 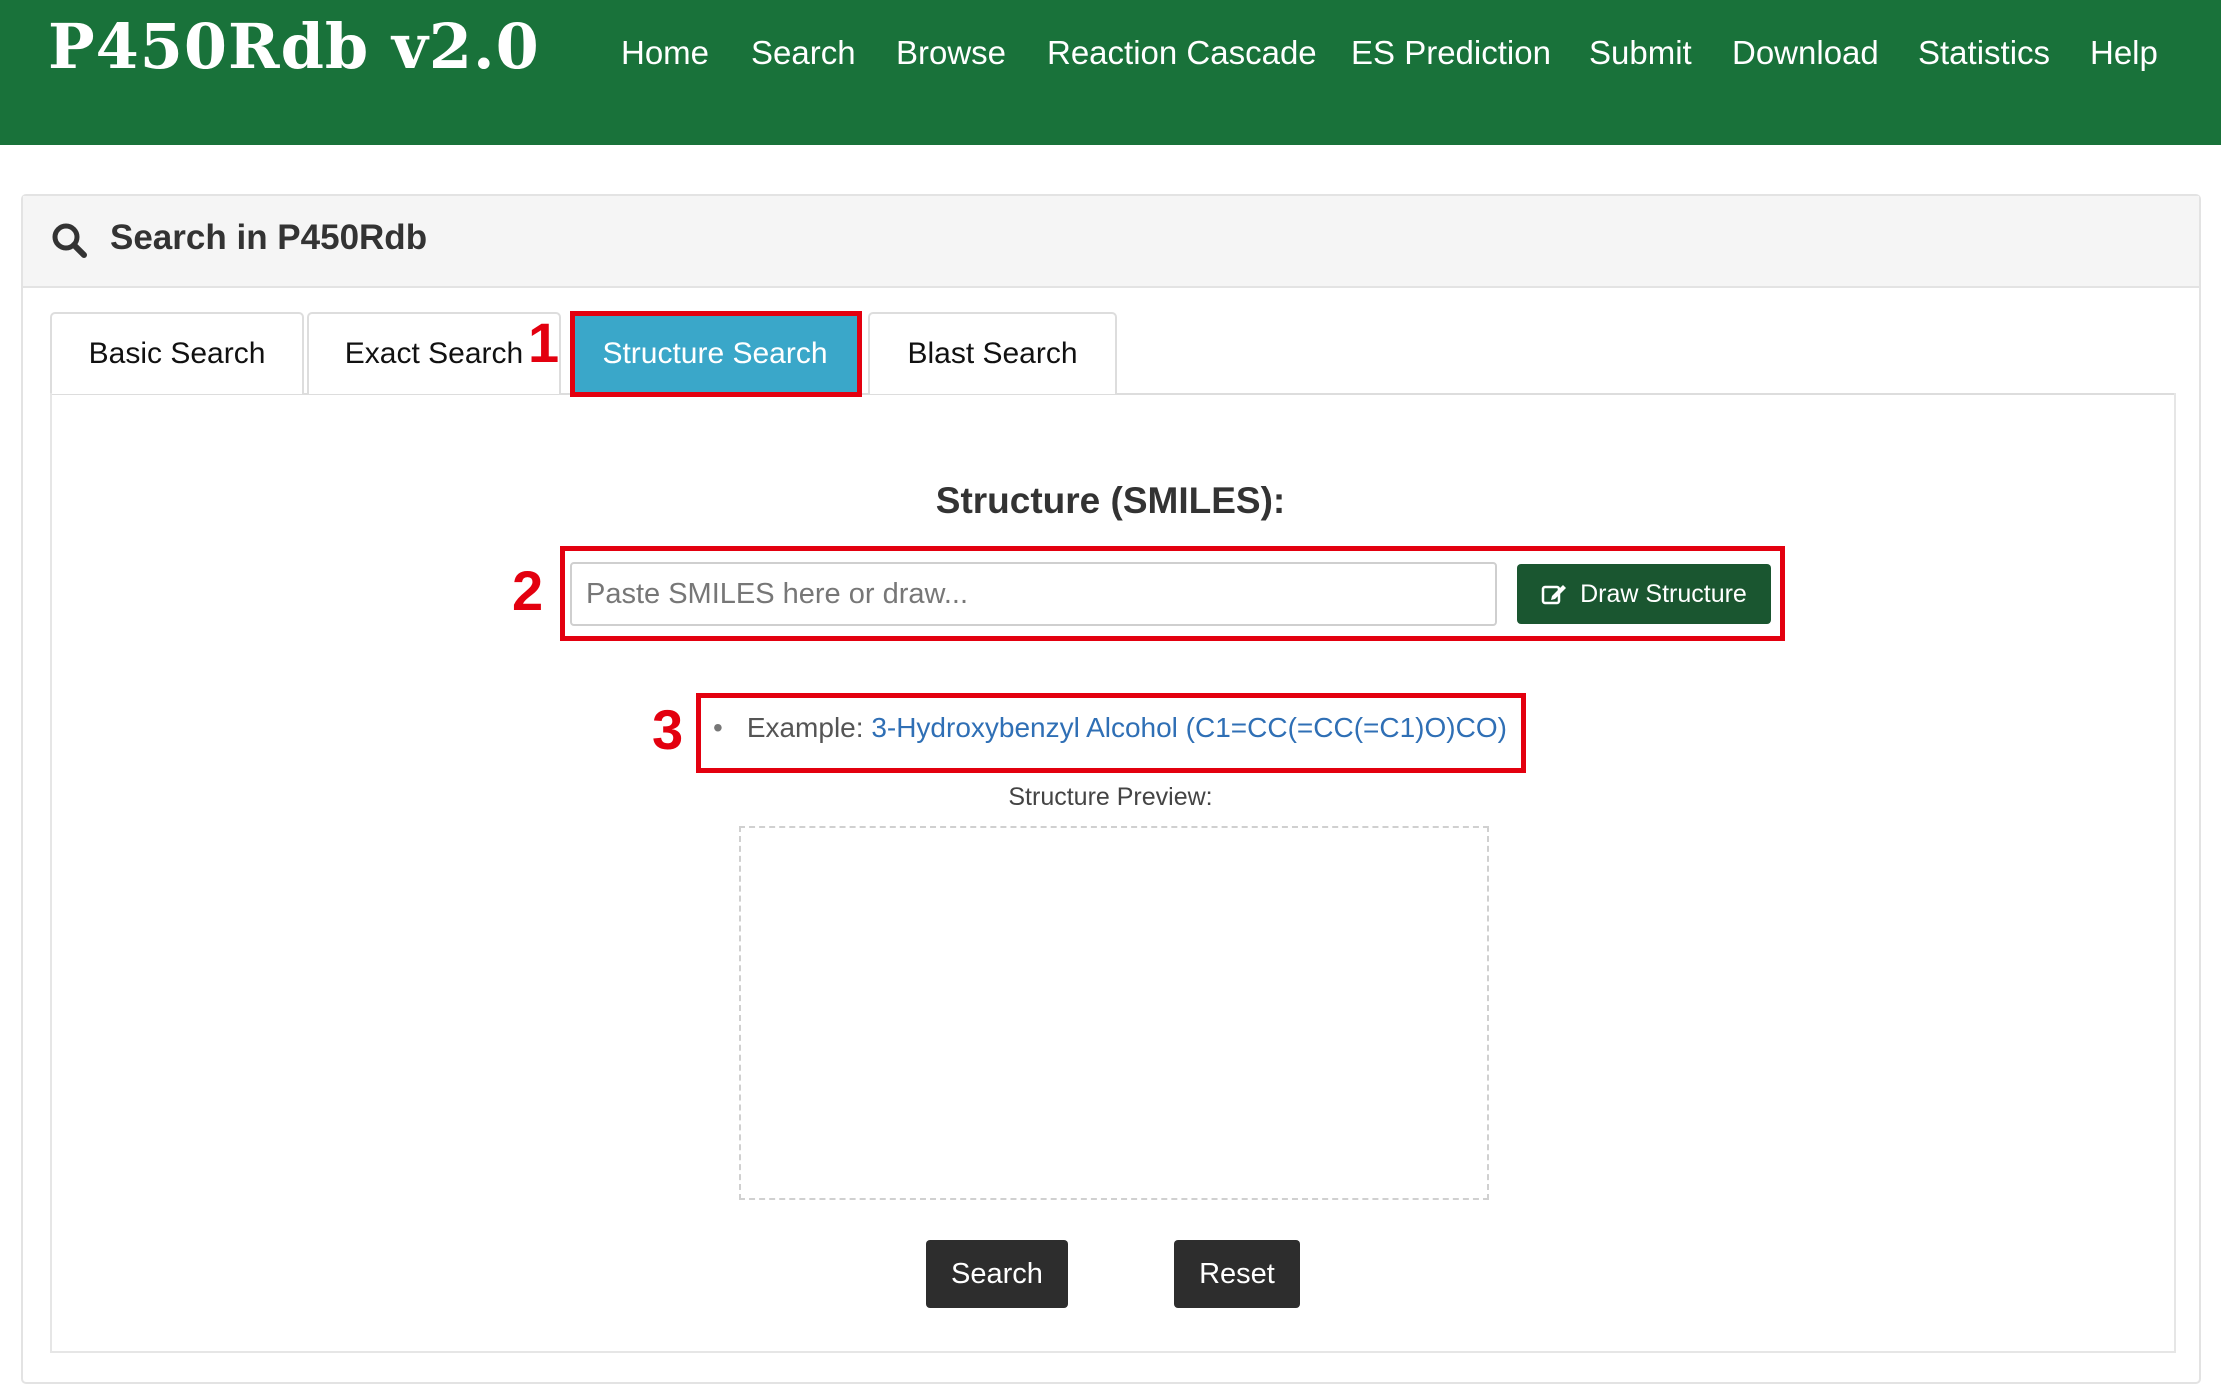 What do you see at coordinates (1805, 53) in the screenshot?
I see `nav-download: Download` at bounding box center [1805, 53].